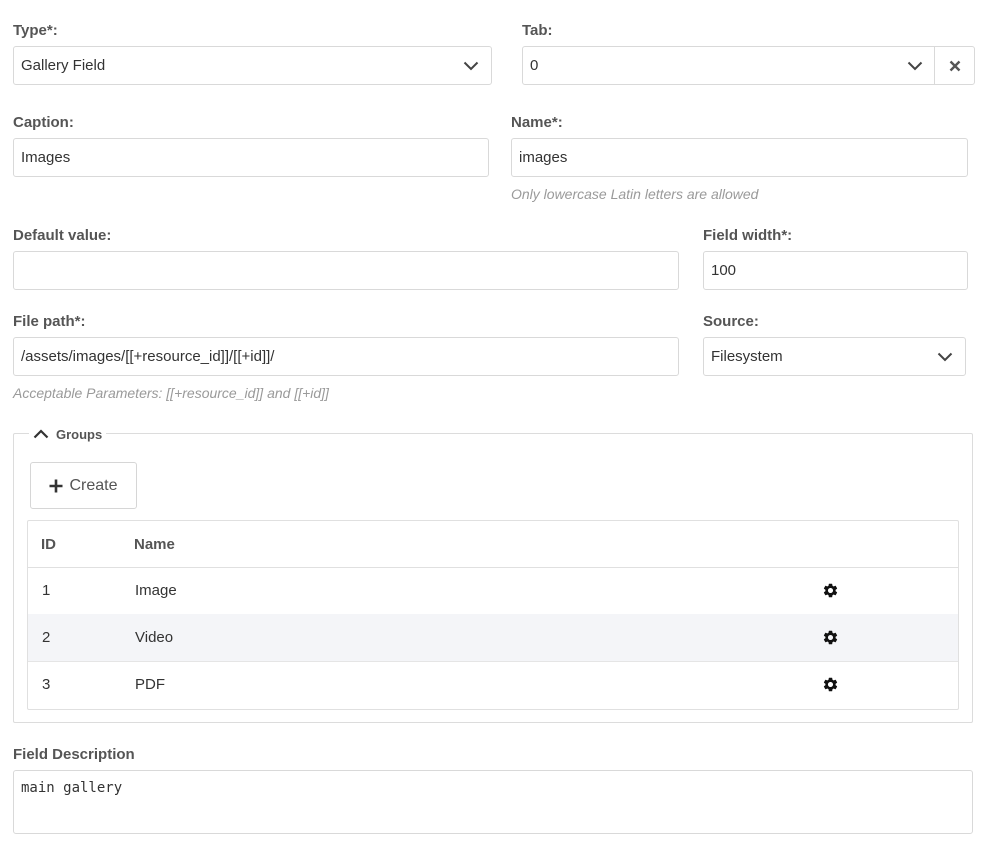 Image resolution: width=990 pixels, height=852 pixels. Describe the element at coordinates (150, 684) in the screenshot. I see `row-name: PDF` at that location.